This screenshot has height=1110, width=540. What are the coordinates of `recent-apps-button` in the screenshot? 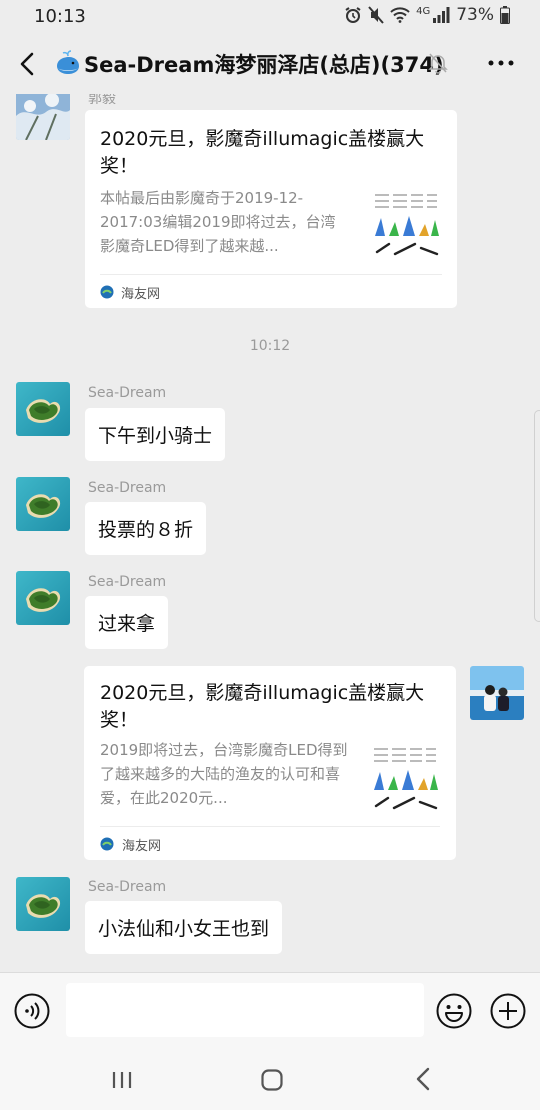 It's located at (122, 1080).